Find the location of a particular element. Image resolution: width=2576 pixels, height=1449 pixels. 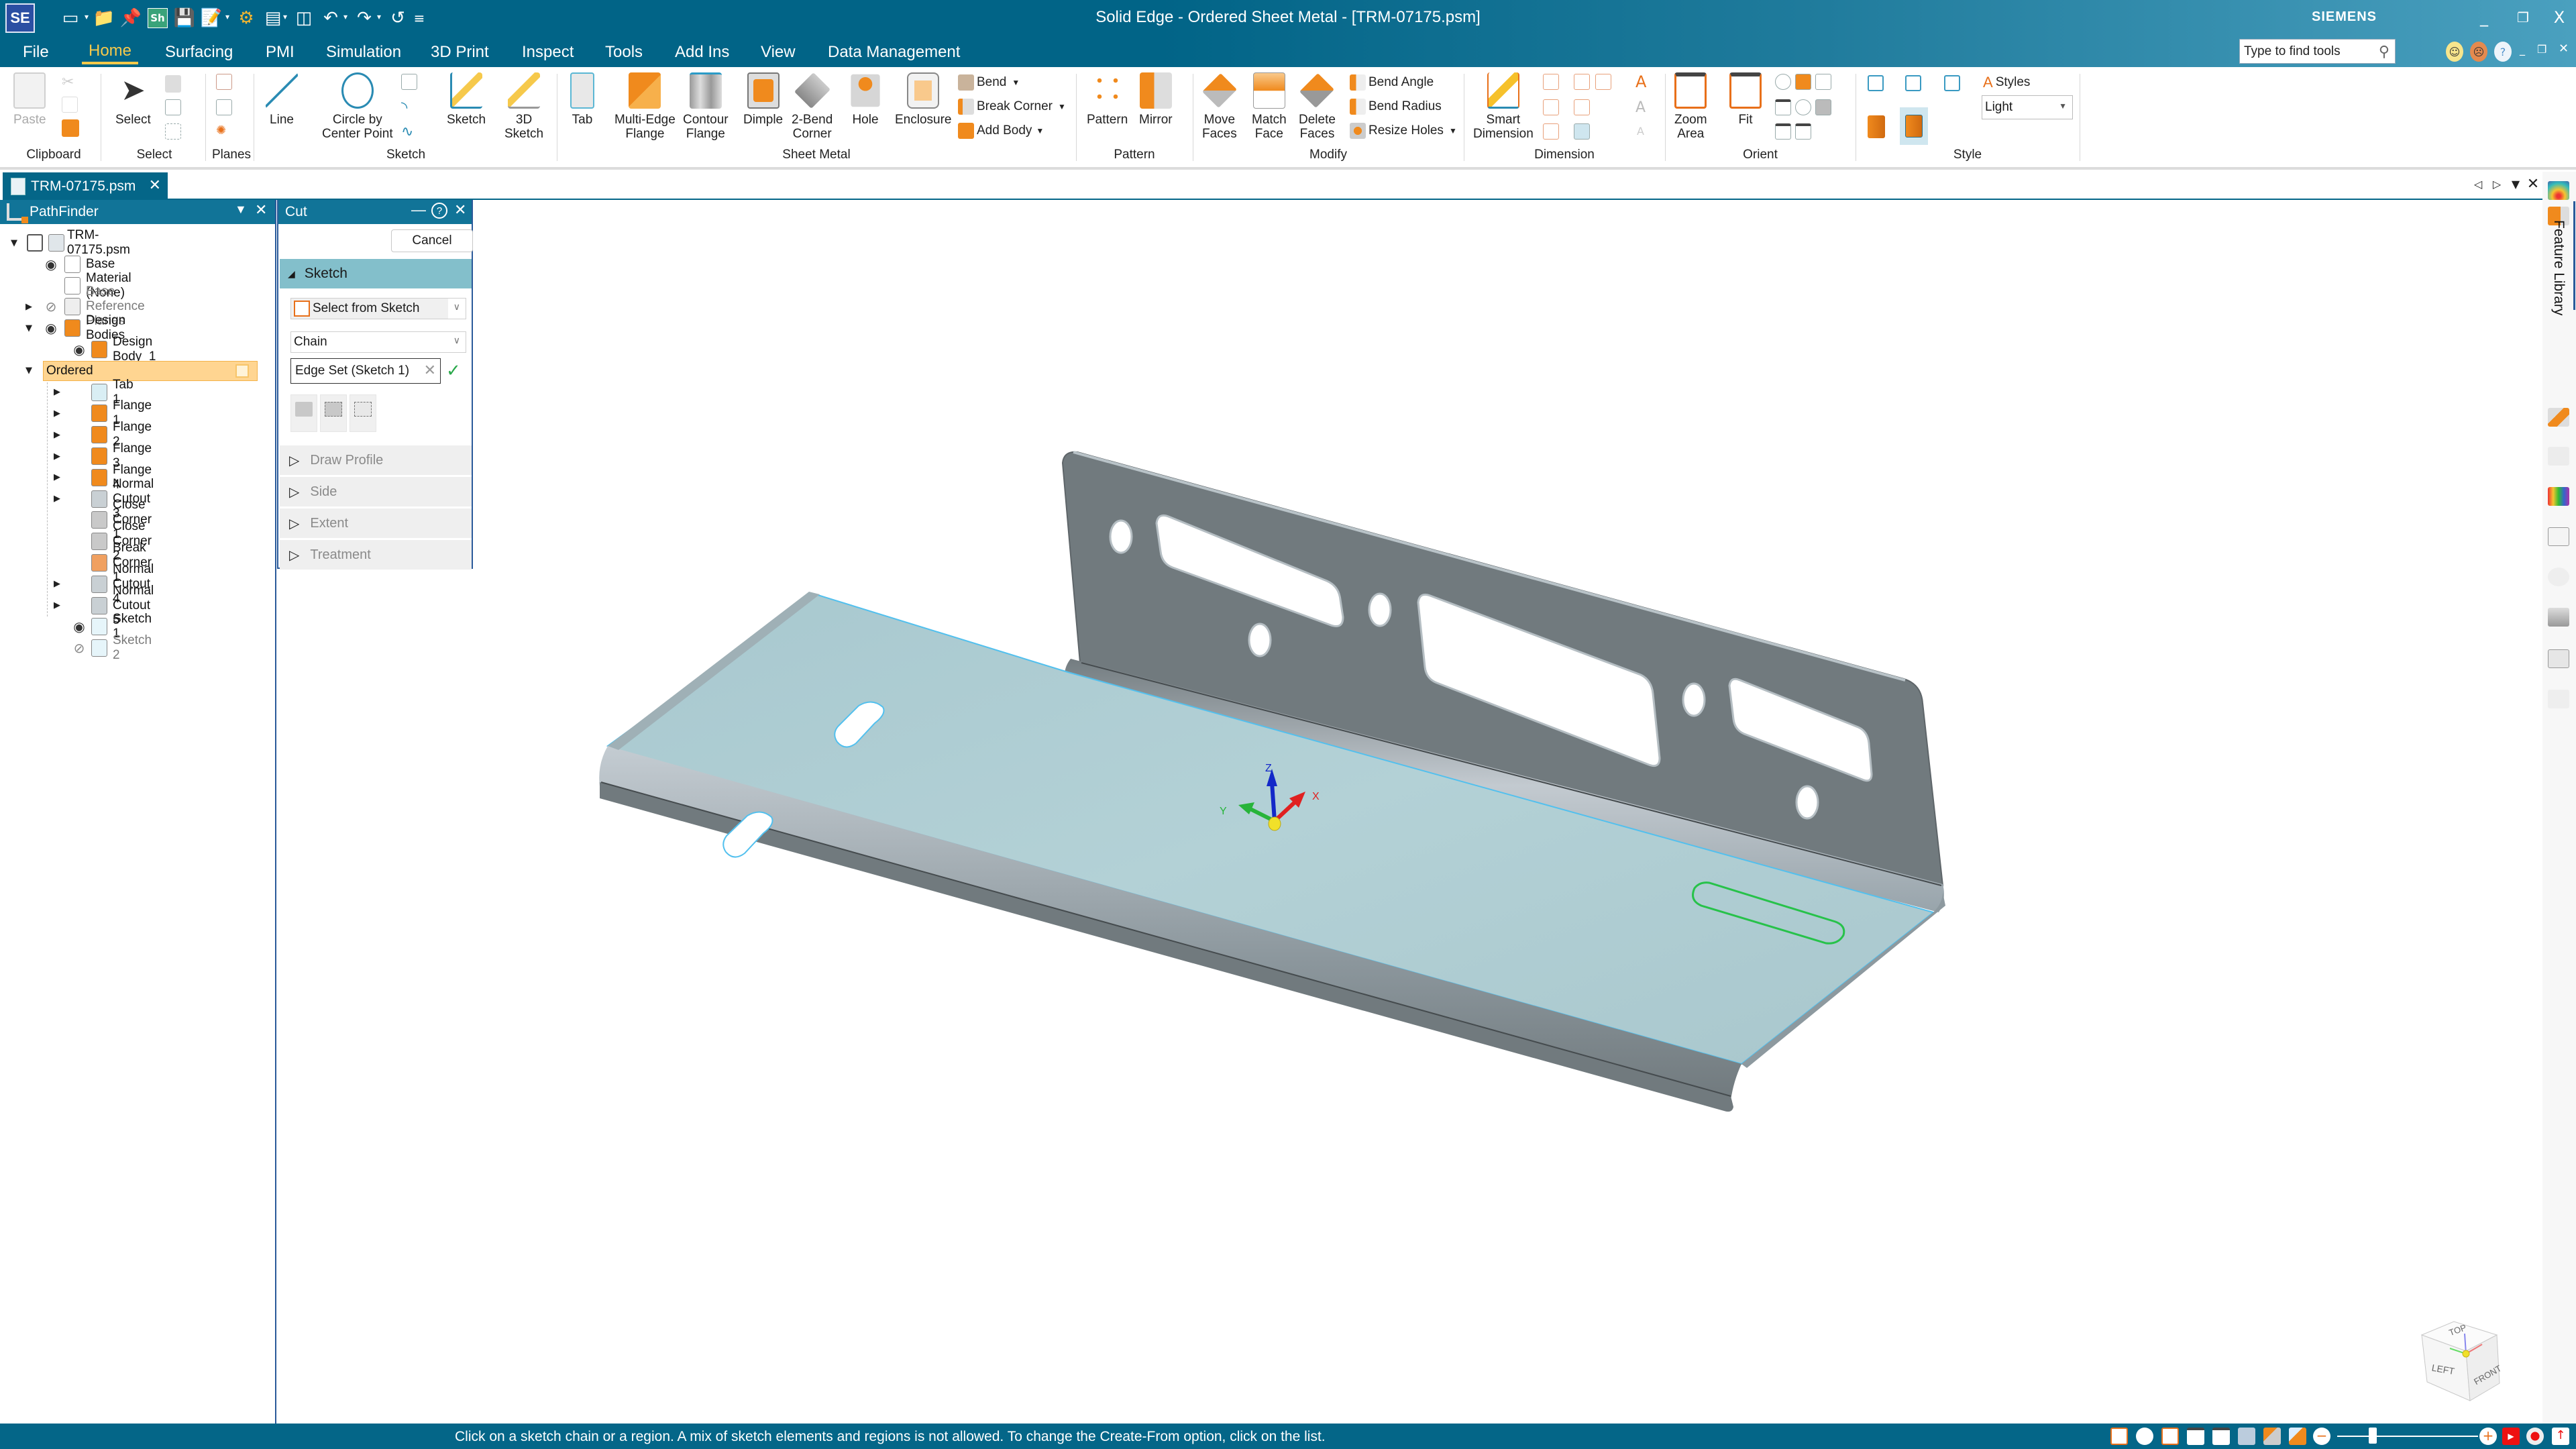

delete-faces-button: Delete Faces is located at coordinates (1317, 106).